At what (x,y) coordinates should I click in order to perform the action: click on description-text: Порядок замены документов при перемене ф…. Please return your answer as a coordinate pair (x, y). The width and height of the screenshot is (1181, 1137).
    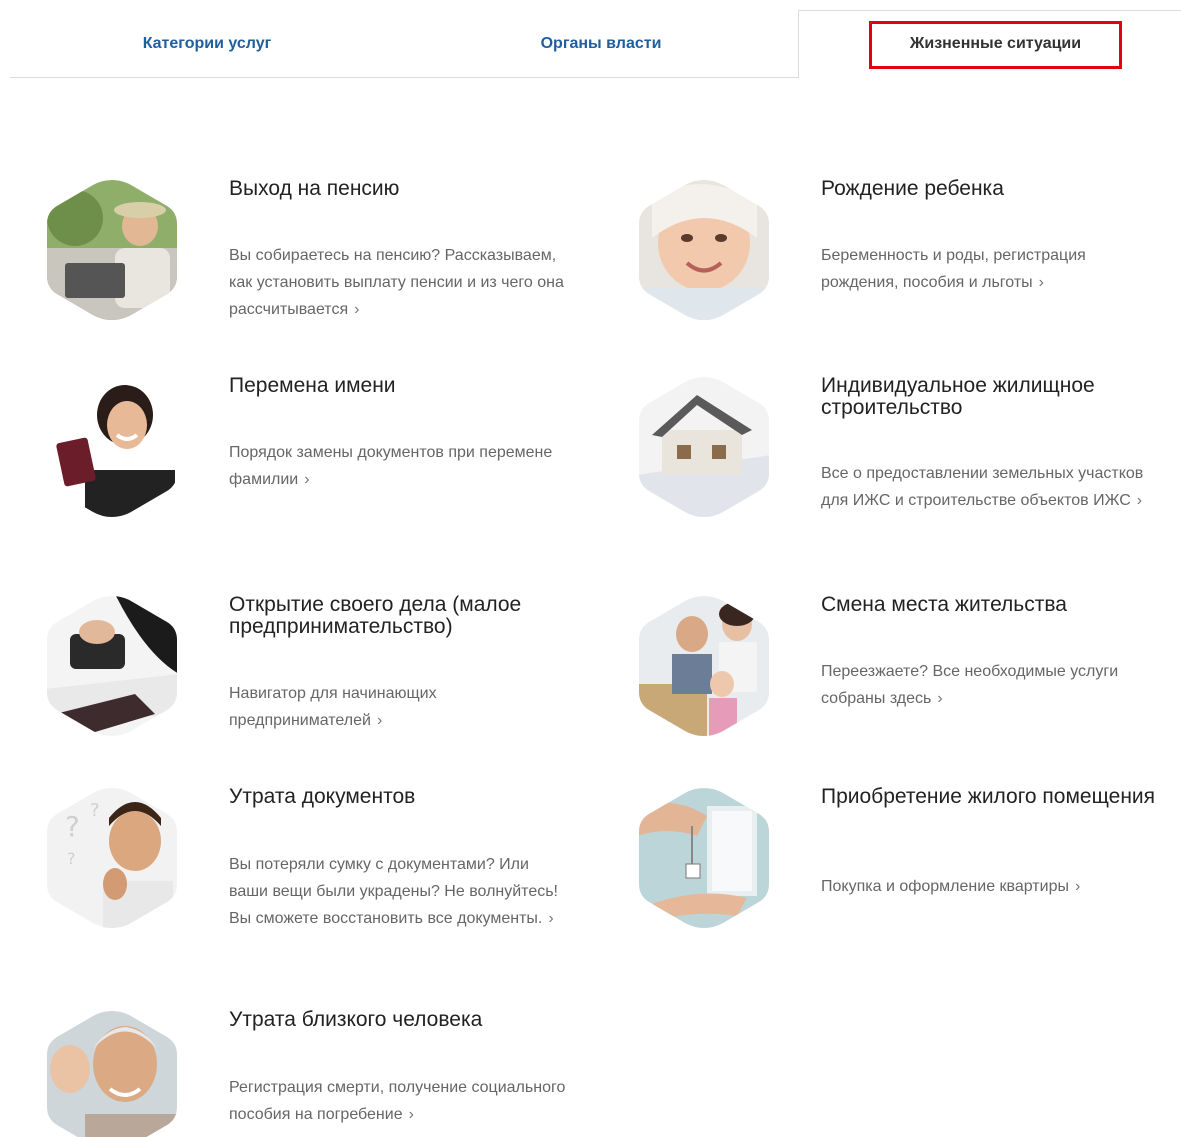
    Looking at the image, I should click on (391, 466).